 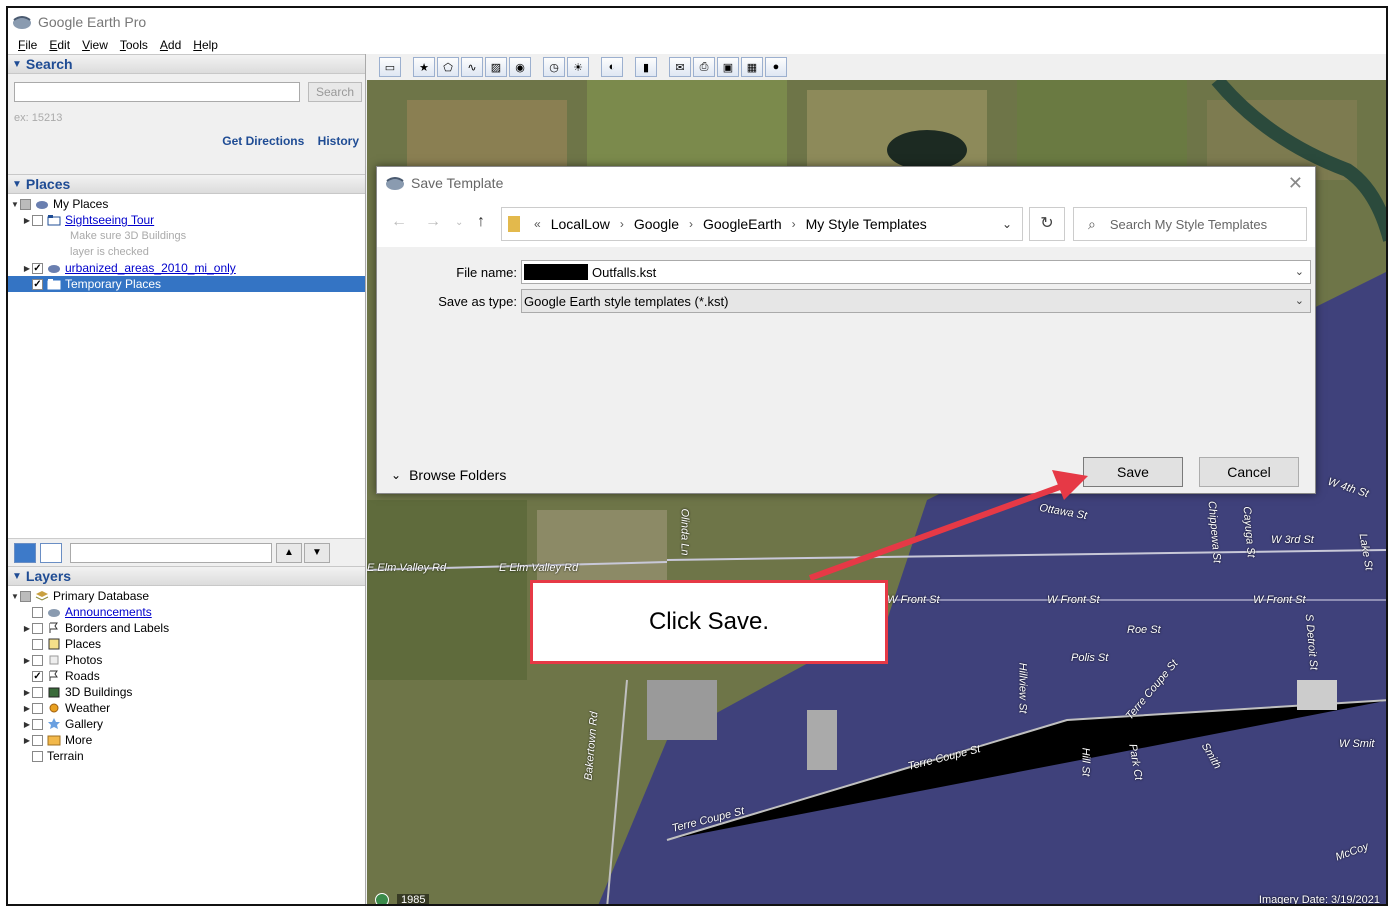 I want to click on breadcrumb-item: Google, so click(x=656, y=224).